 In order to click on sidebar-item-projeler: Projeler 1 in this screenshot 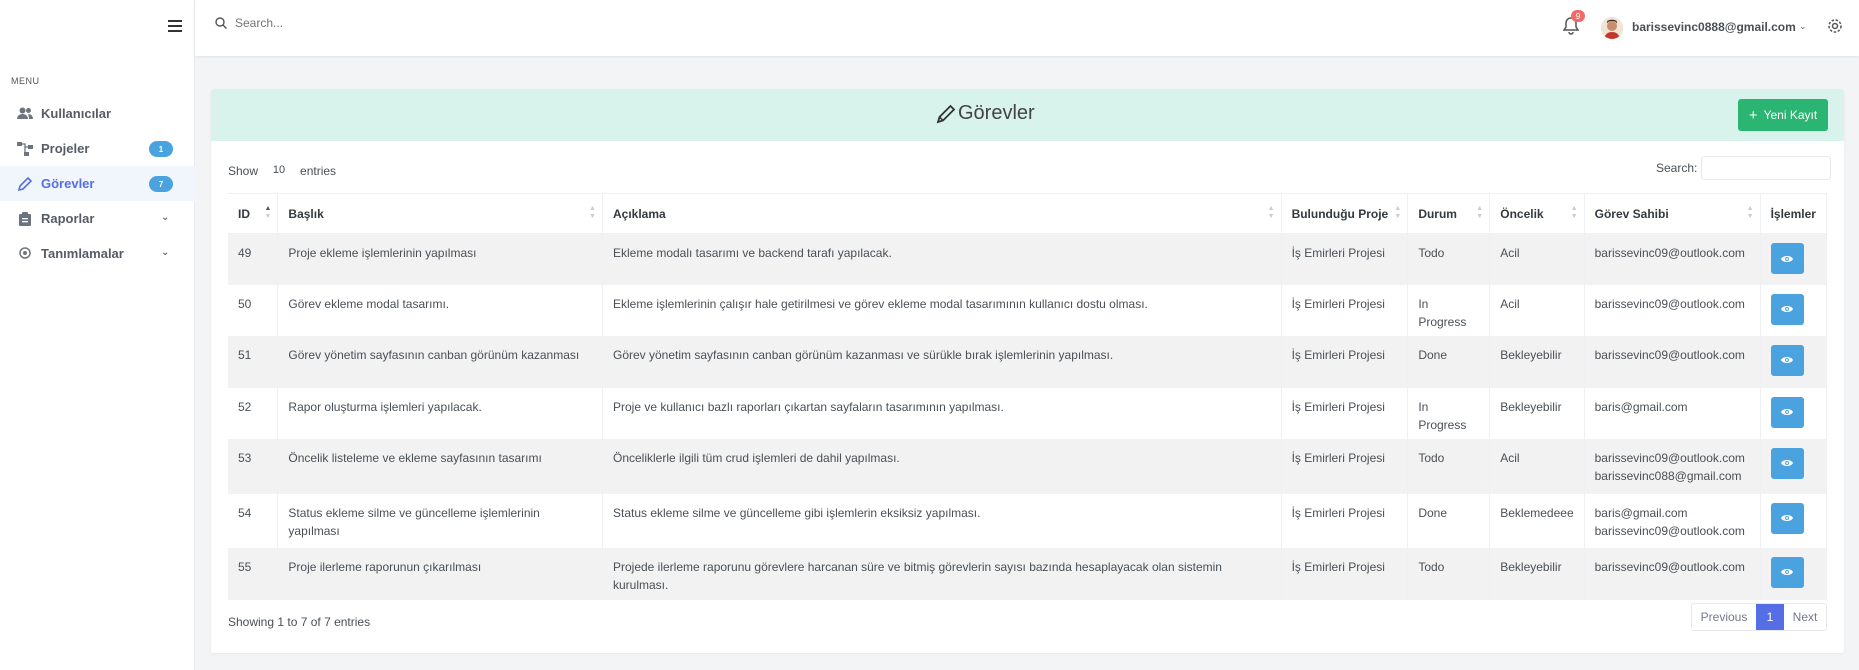, I will do `click(97, 148)`.